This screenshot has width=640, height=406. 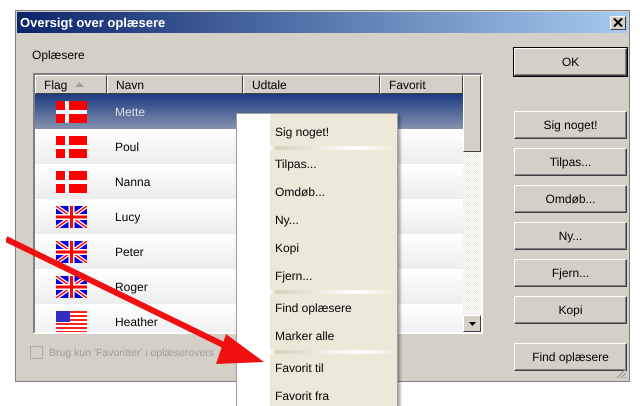 What do you see at coordinates (127, 147) in the screenshot?
I see `voice-name: Poul` at bounding box center [127, 147].